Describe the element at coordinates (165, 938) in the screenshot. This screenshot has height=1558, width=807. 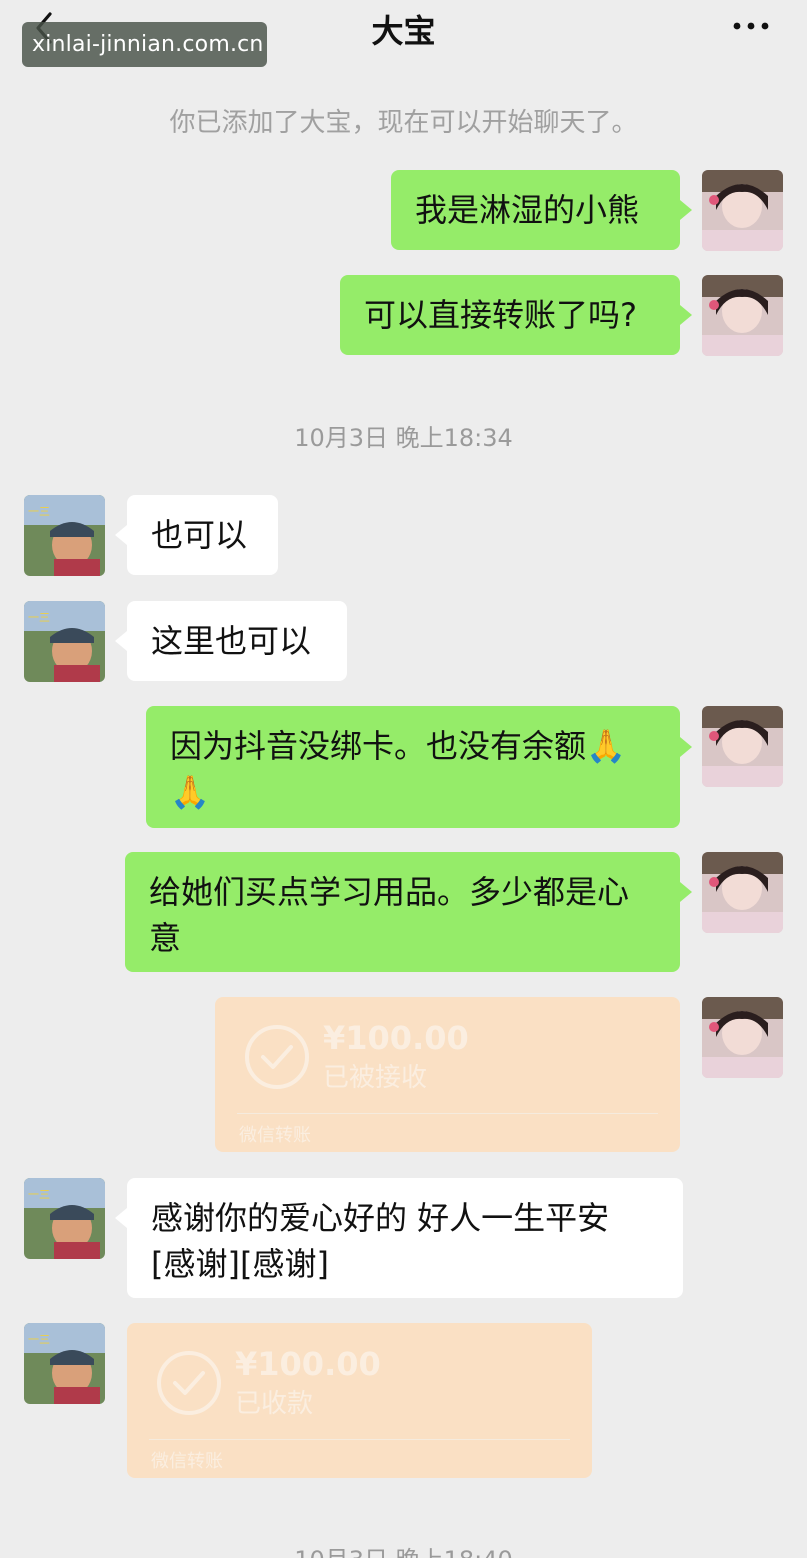
I see `message-text-line: 意` at that location.